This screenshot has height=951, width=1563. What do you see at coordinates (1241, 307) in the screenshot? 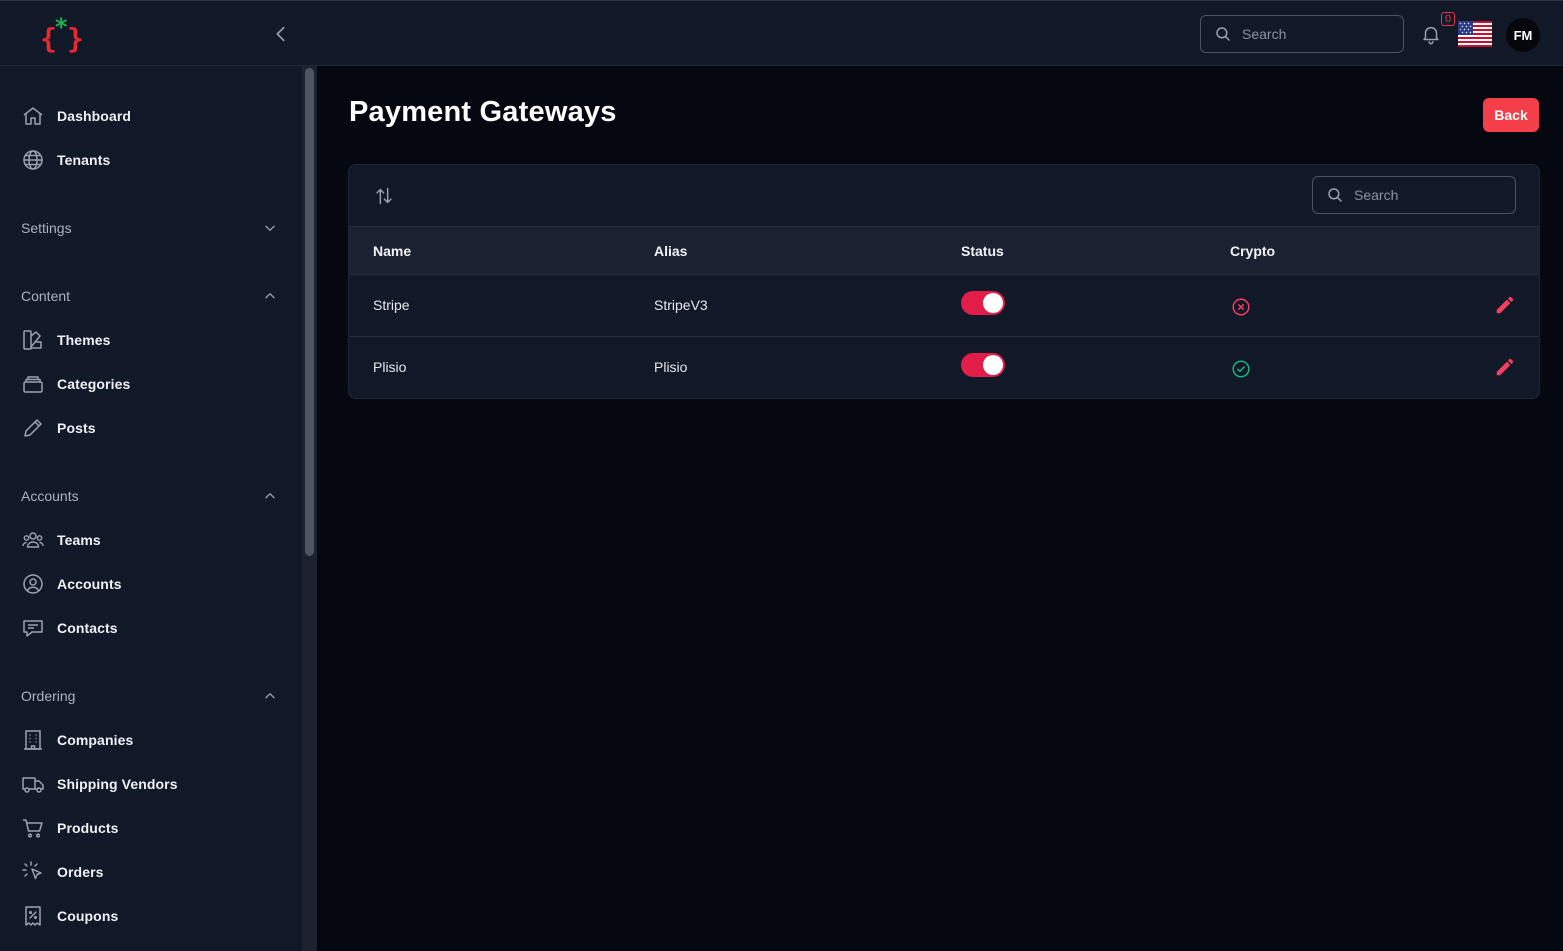
I see `x-circle-icon` at bounding box center [1241, 307].